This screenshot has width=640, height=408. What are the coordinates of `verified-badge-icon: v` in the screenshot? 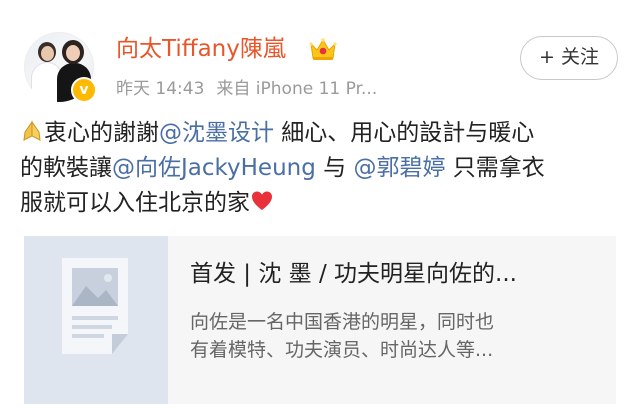 It's located at (84, 90).